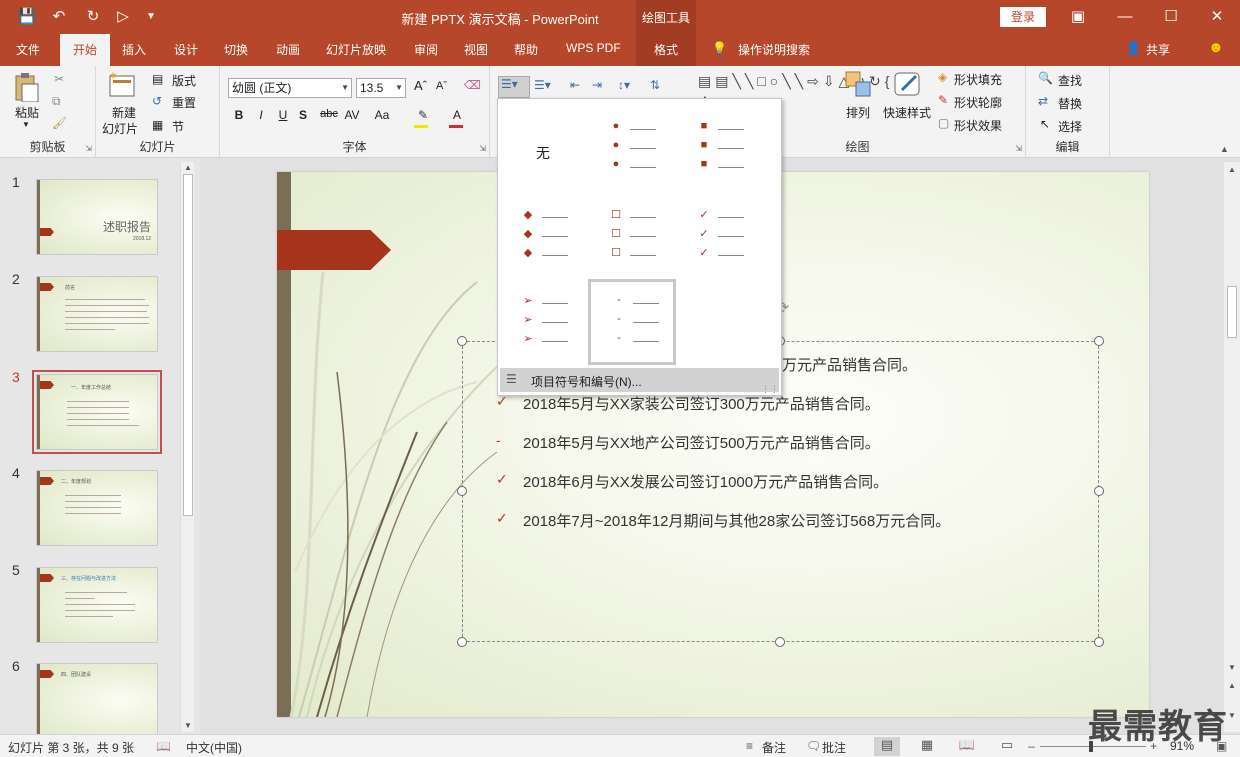 This screenshot has height=757, width=1240. I want to click on new-slide-icon: ✶, so click(123, 85).